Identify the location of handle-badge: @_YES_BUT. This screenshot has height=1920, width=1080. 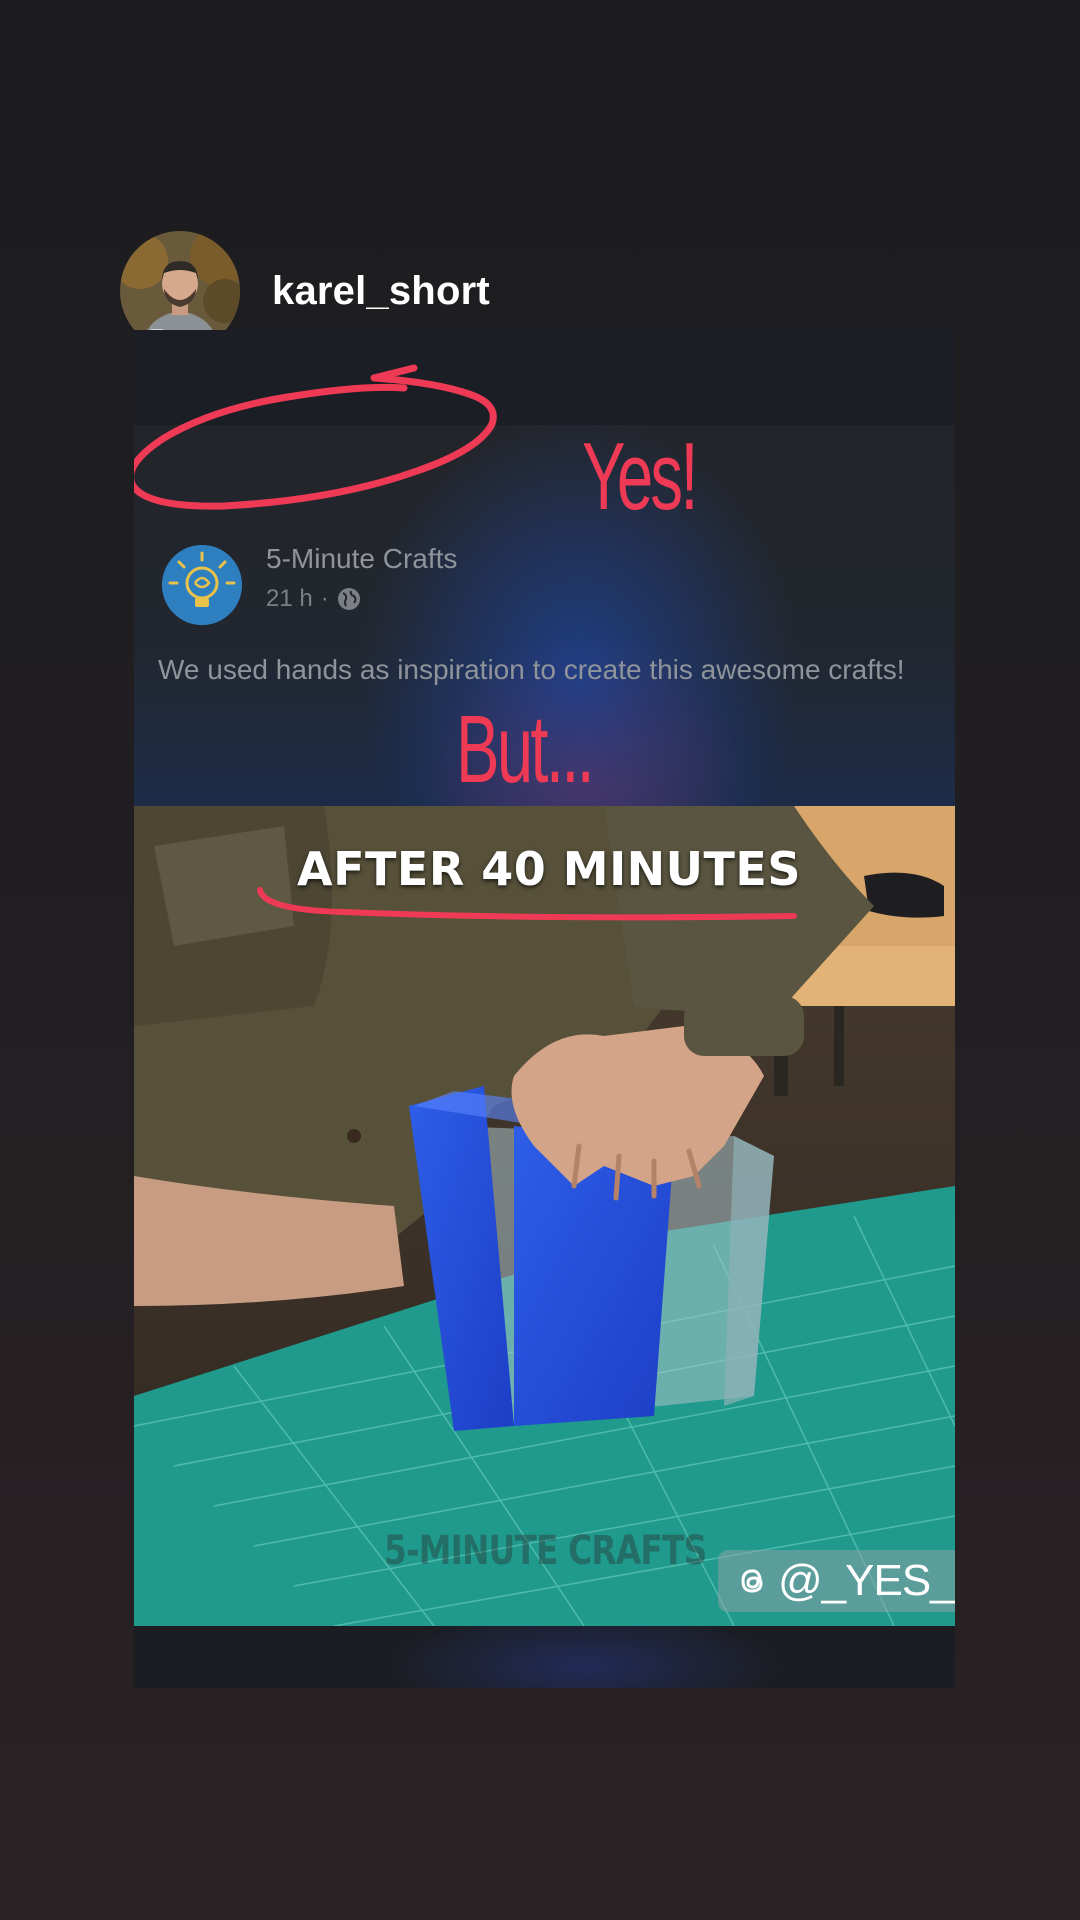
(836, 1581).